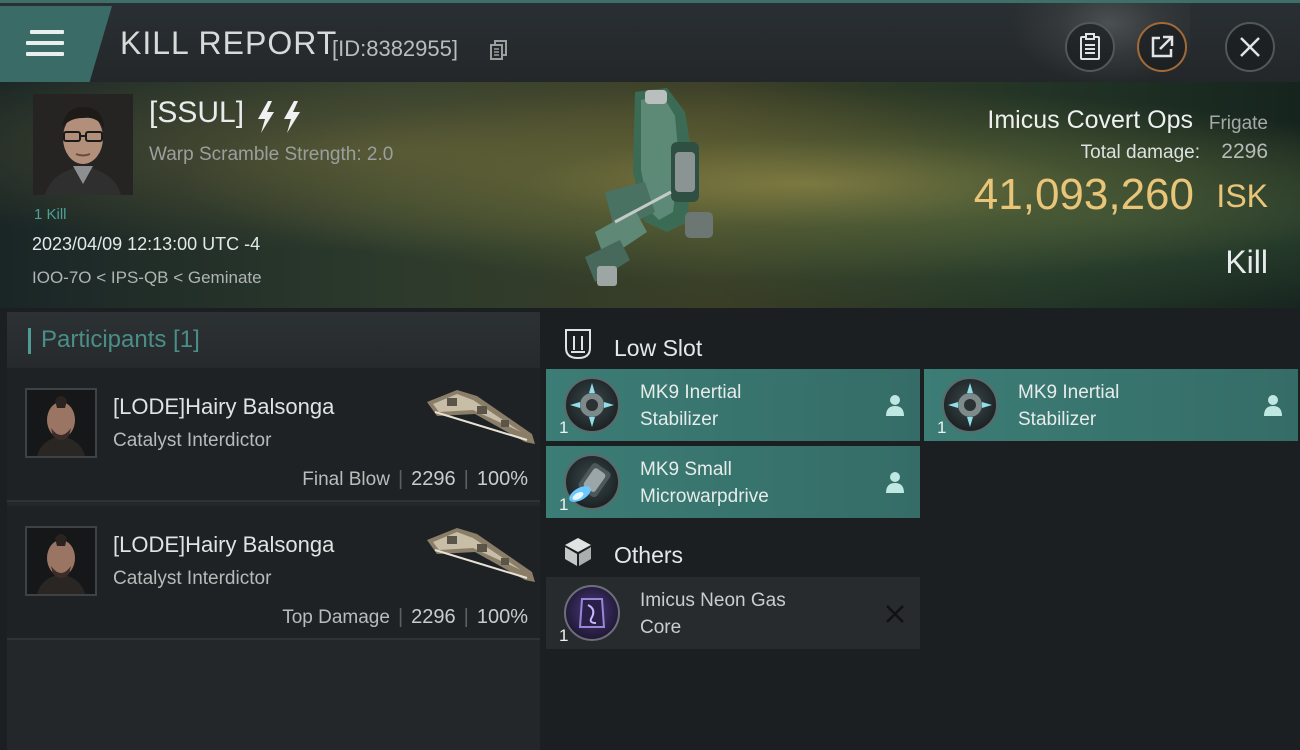  What do you see at coordinates (1242, 196) in the screenshot?
I see `isk-unit: ISK` at bounding box center [1242, 196].